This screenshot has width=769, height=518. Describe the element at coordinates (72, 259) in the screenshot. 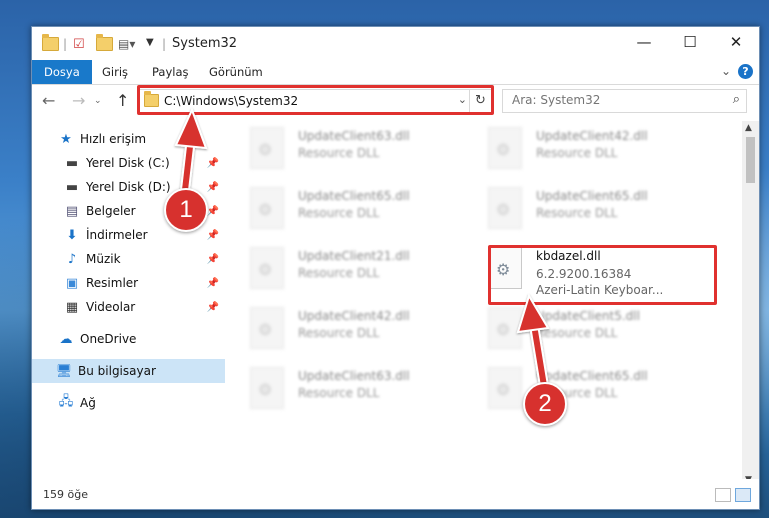

I see `music-icon: ♪` at that location.